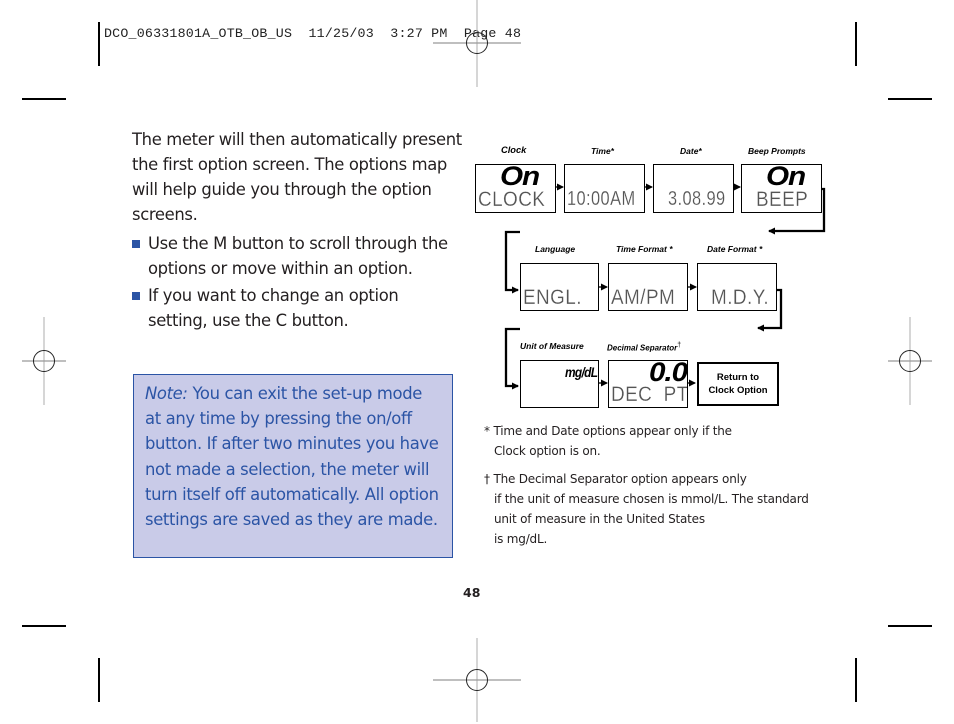 Image resolution: width=954 pixels, height=724 pixels. I want to click on page-number: 48, so click(472, 592).